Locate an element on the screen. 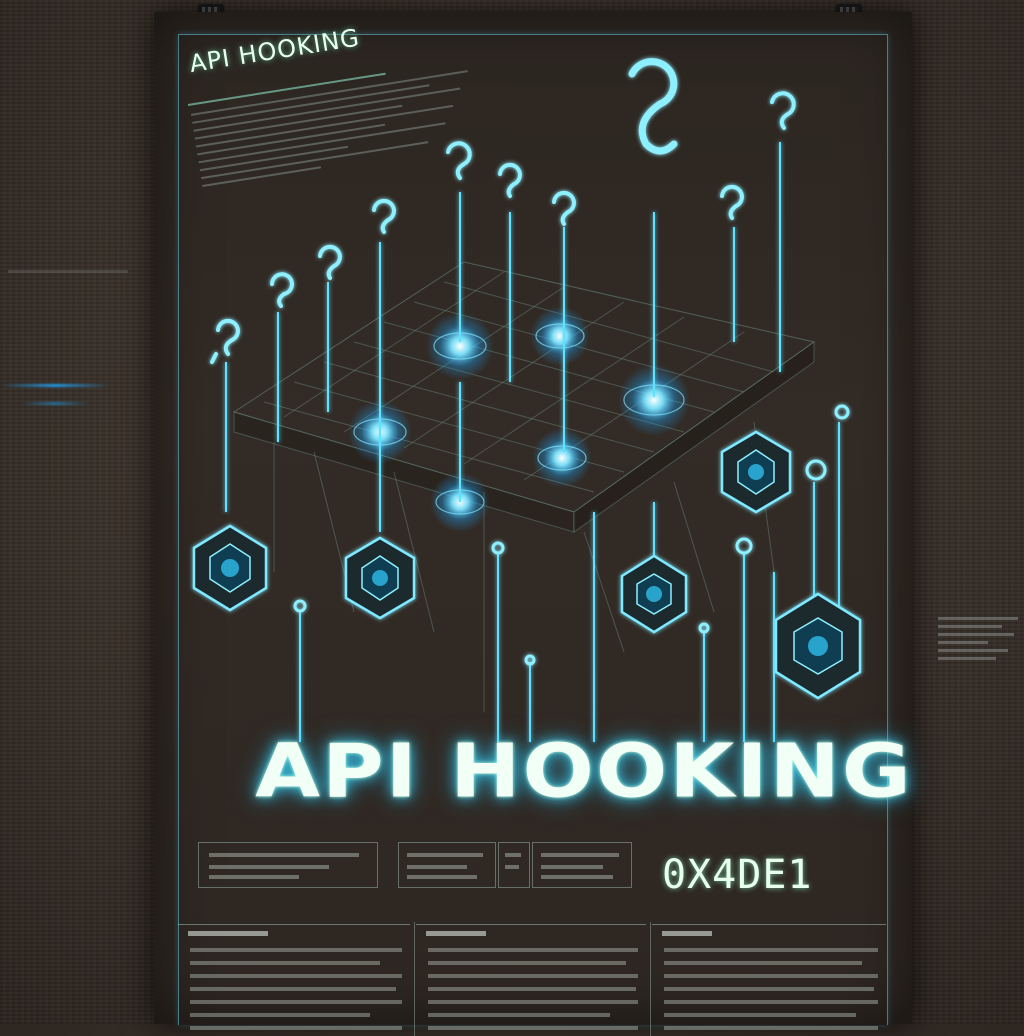 The image size is (1024, 1036). main-title: API HOOKING is located at coordinates (584, 771).